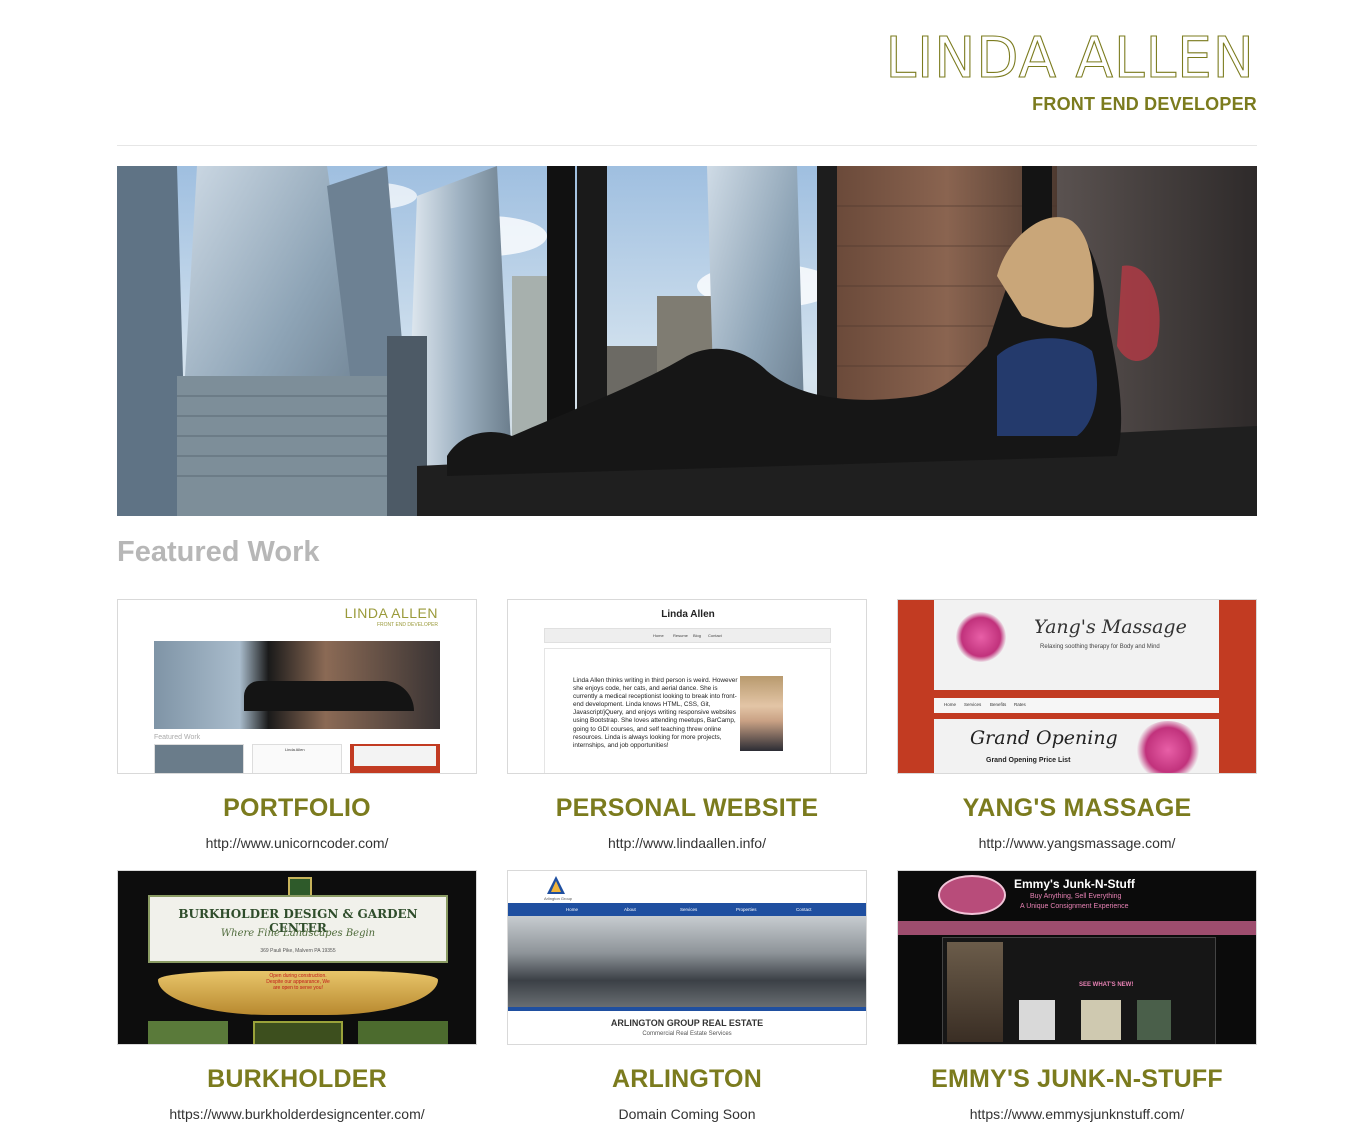 This screenshot has width=1372, height=1137. Describe the element at coordinates (295, 749) in the screenshot. I see `thumb-small-name: Linda Allen` at that location.